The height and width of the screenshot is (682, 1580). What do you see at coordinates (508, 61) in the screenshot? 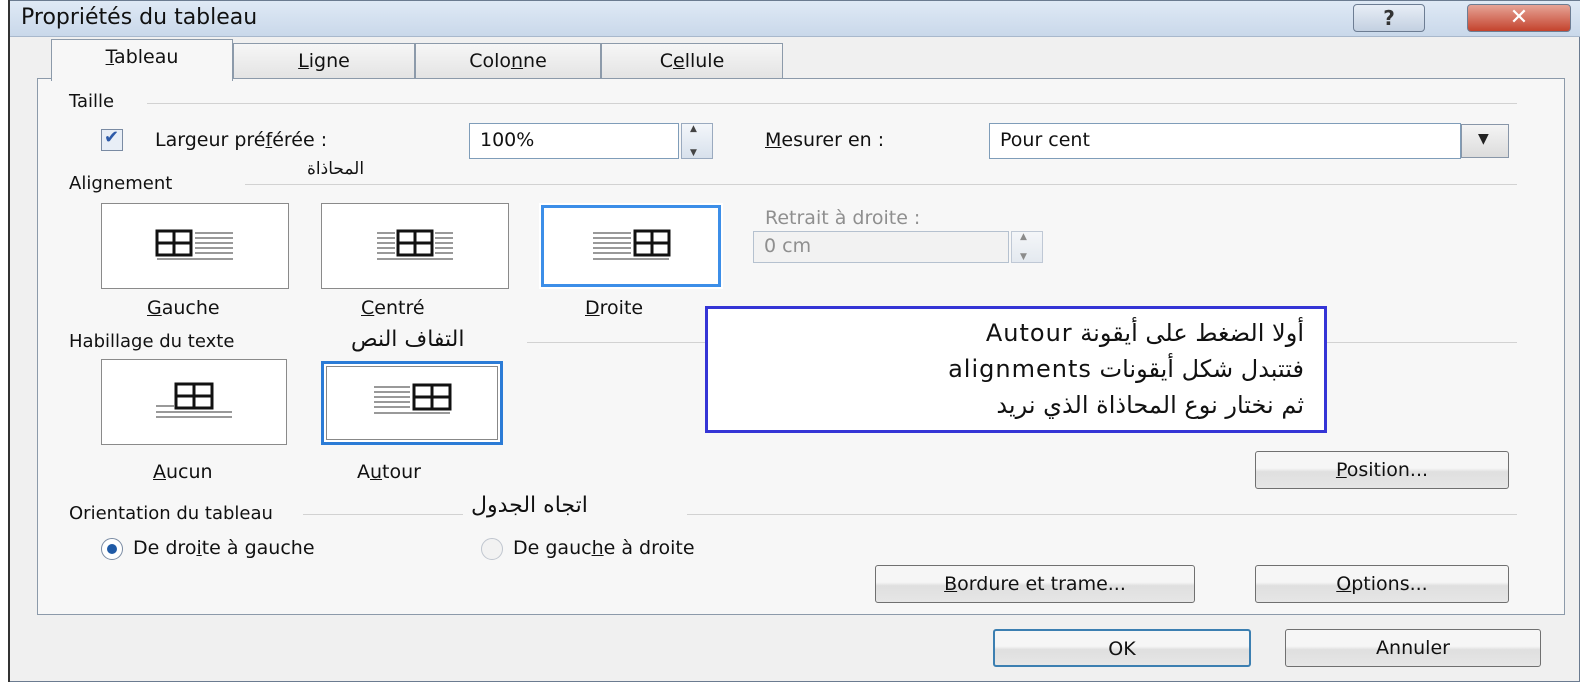
I see `tab-colonne: Colonne` at bounding box center [508, 61].